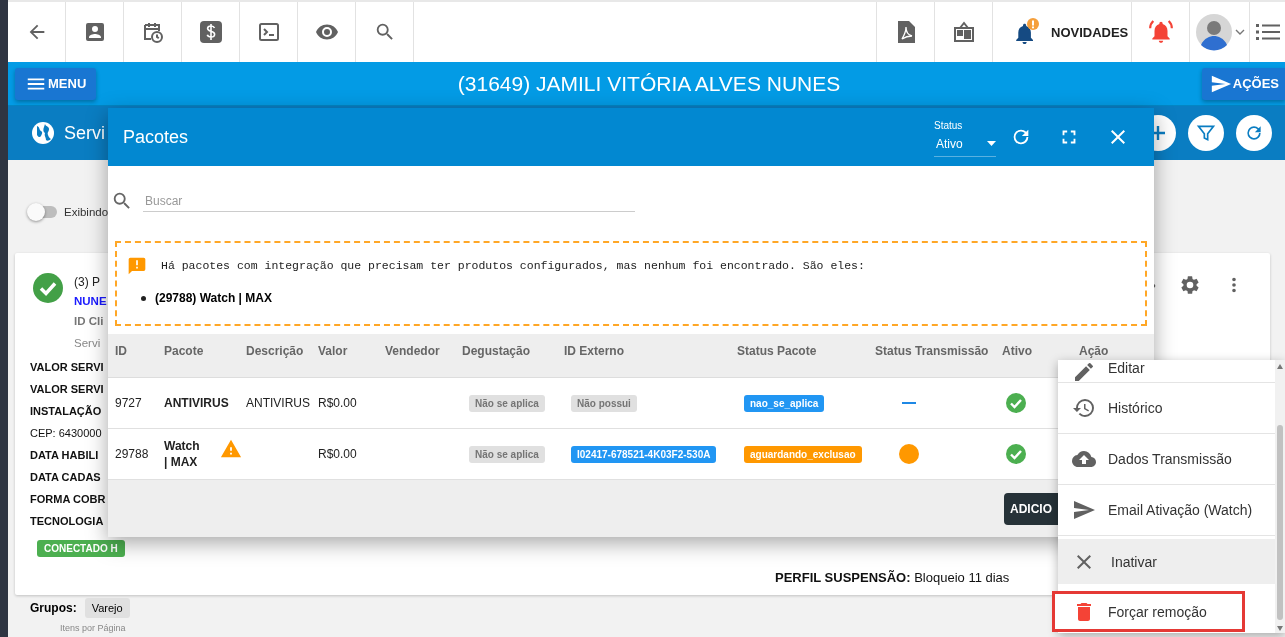  Describe the element at coordinates (1268, 32) in the screenshot. I see `list-icon` at that location.